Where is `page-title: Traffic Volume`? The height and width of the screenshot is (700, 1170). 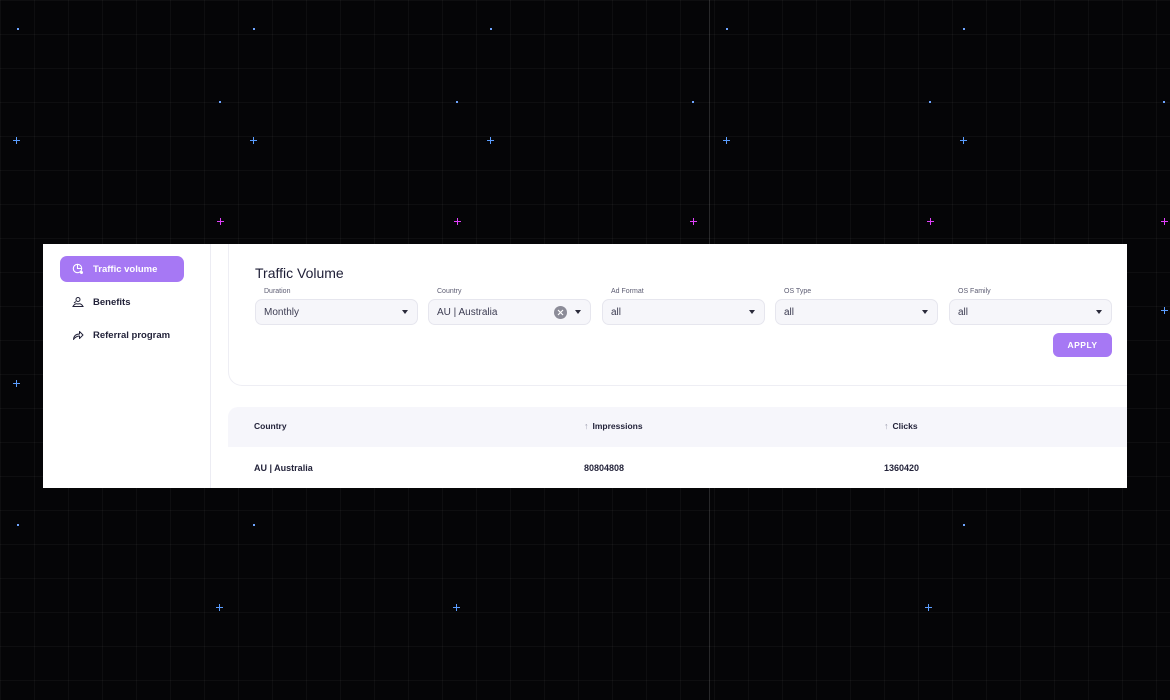 page-title: Traffic Volume is located at coordinates (299, 273).